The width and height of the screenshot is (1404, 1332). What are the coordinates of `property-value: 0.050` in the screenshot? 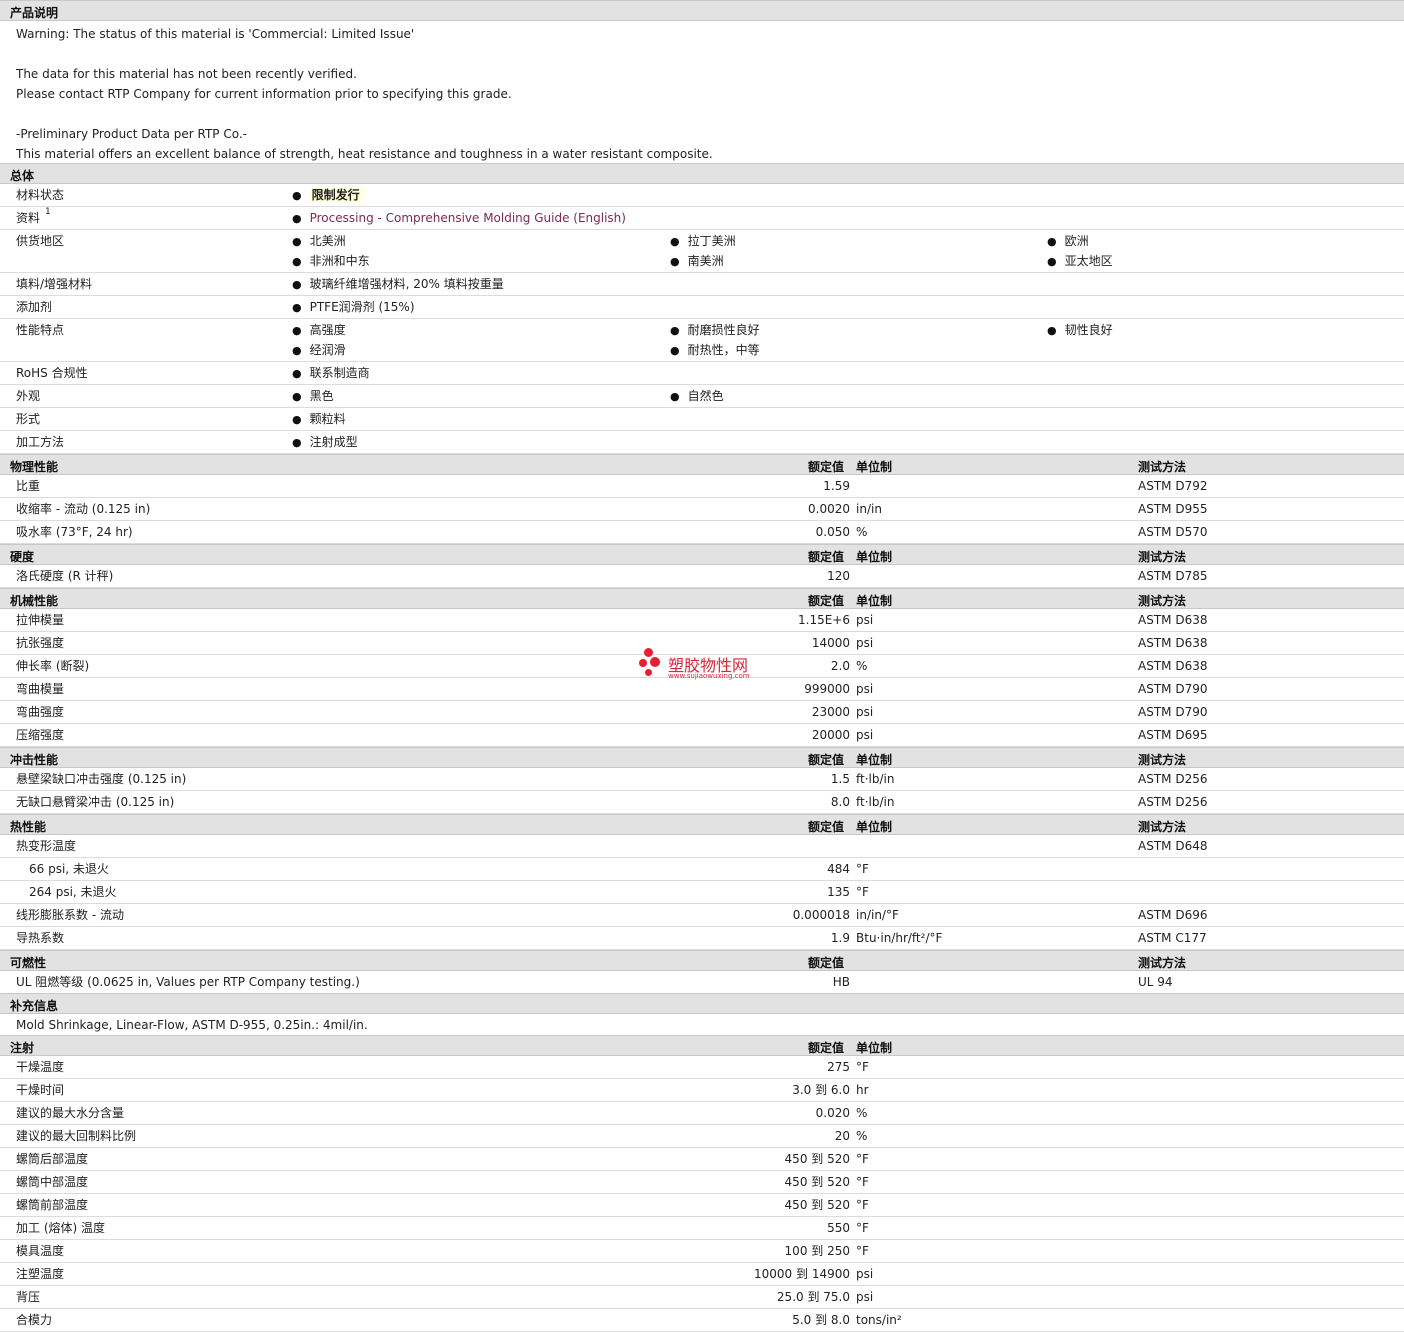 It's located at (832, 532).